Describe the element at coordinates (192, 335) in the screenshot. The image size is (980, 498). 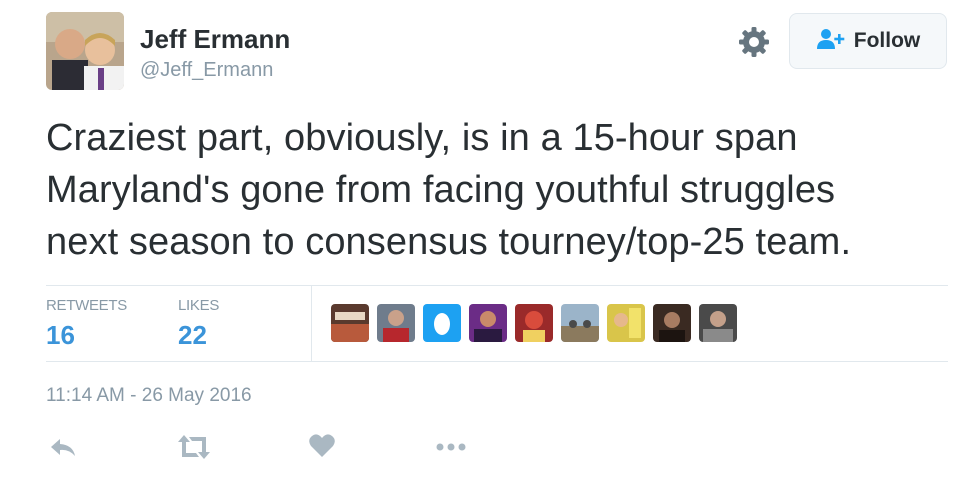
I see `likes-count: 22` at that location.